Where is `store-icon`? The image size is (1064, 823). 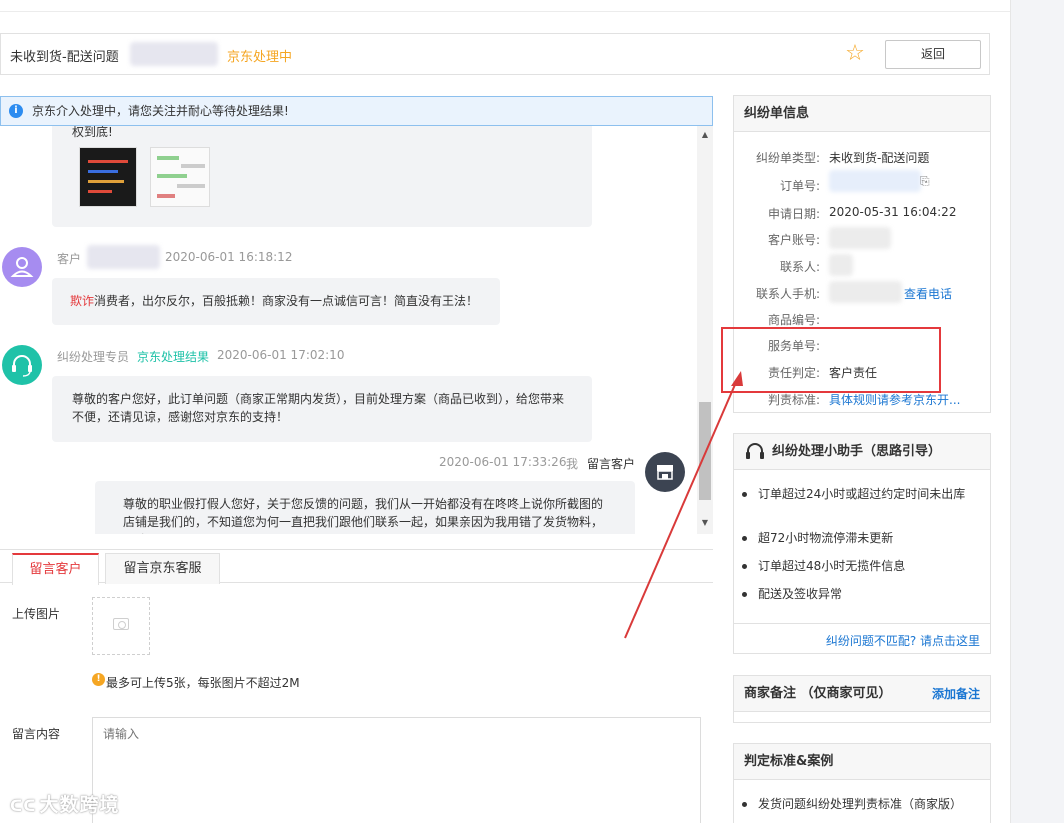
store-icon is located at coordinates (665, 472).